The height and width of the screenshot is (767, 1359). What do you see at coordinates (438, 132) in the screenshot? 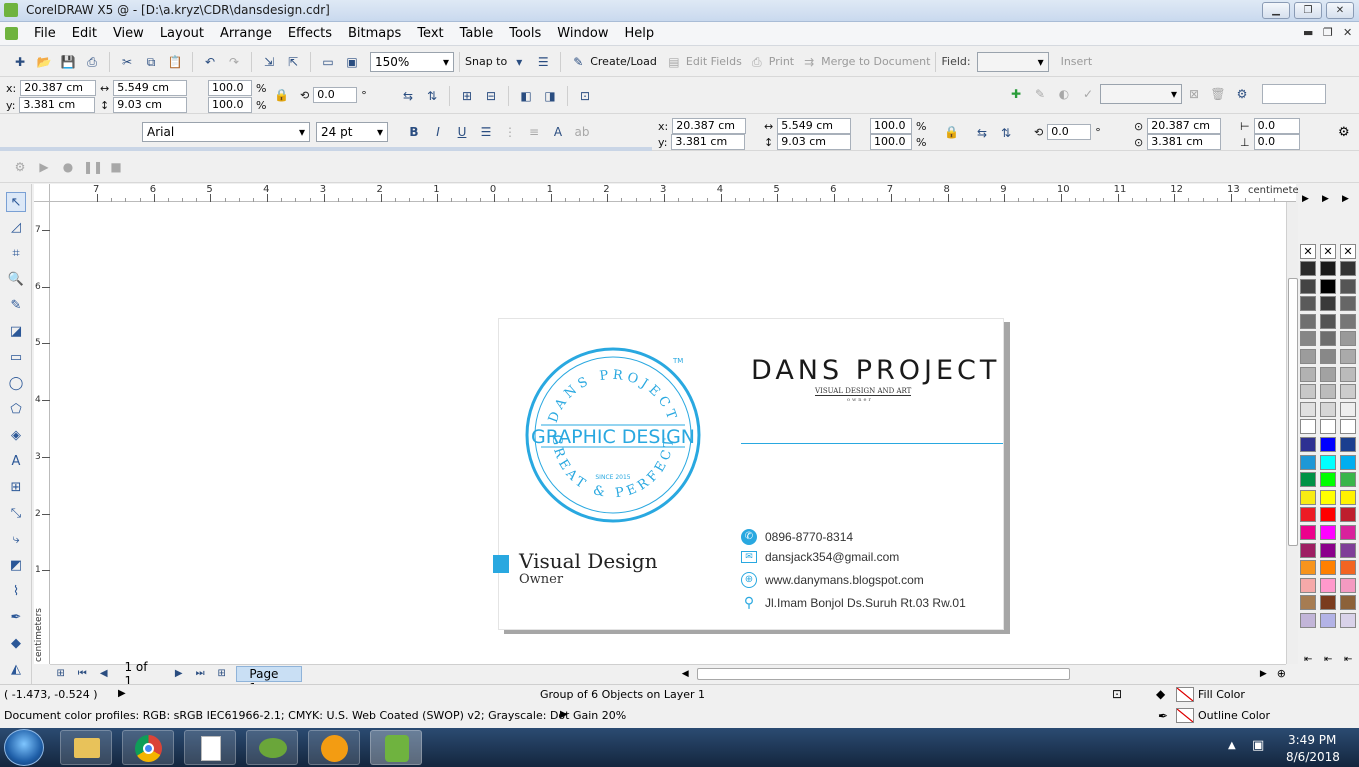
I see `italic-icon: I` at bounding box center [438, 132].